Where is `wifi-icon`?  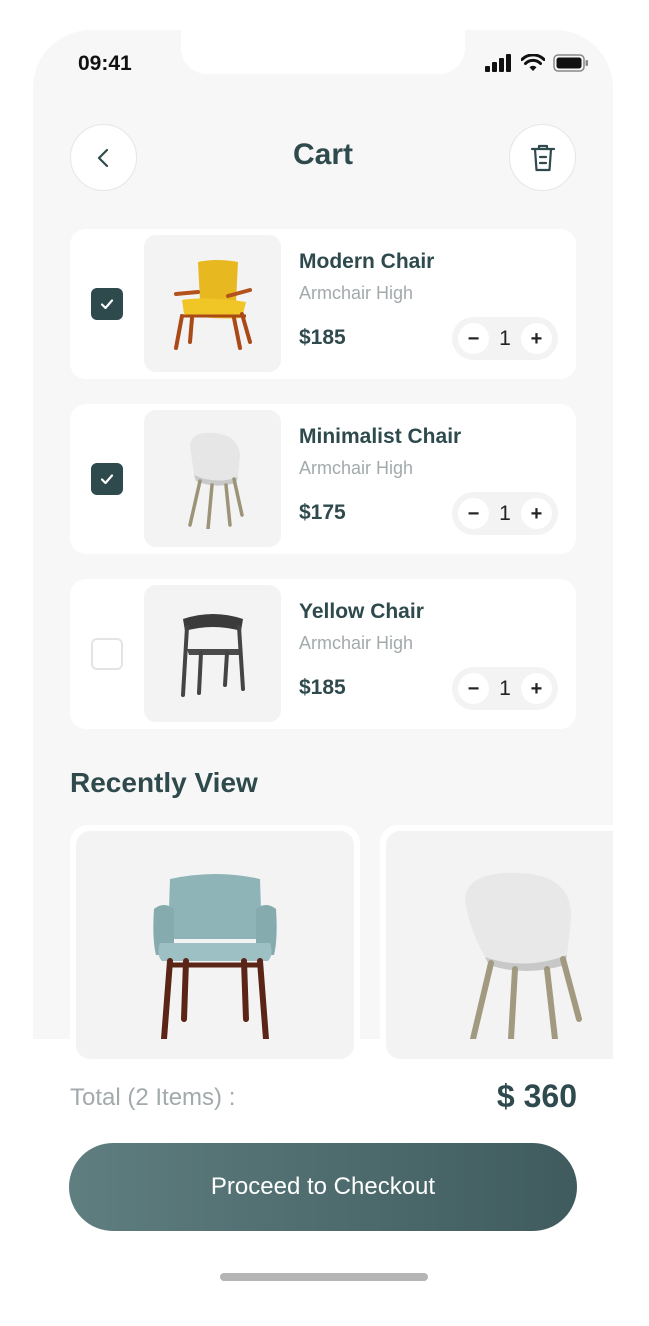
wifi-icon is located at coordinates (533, 62).